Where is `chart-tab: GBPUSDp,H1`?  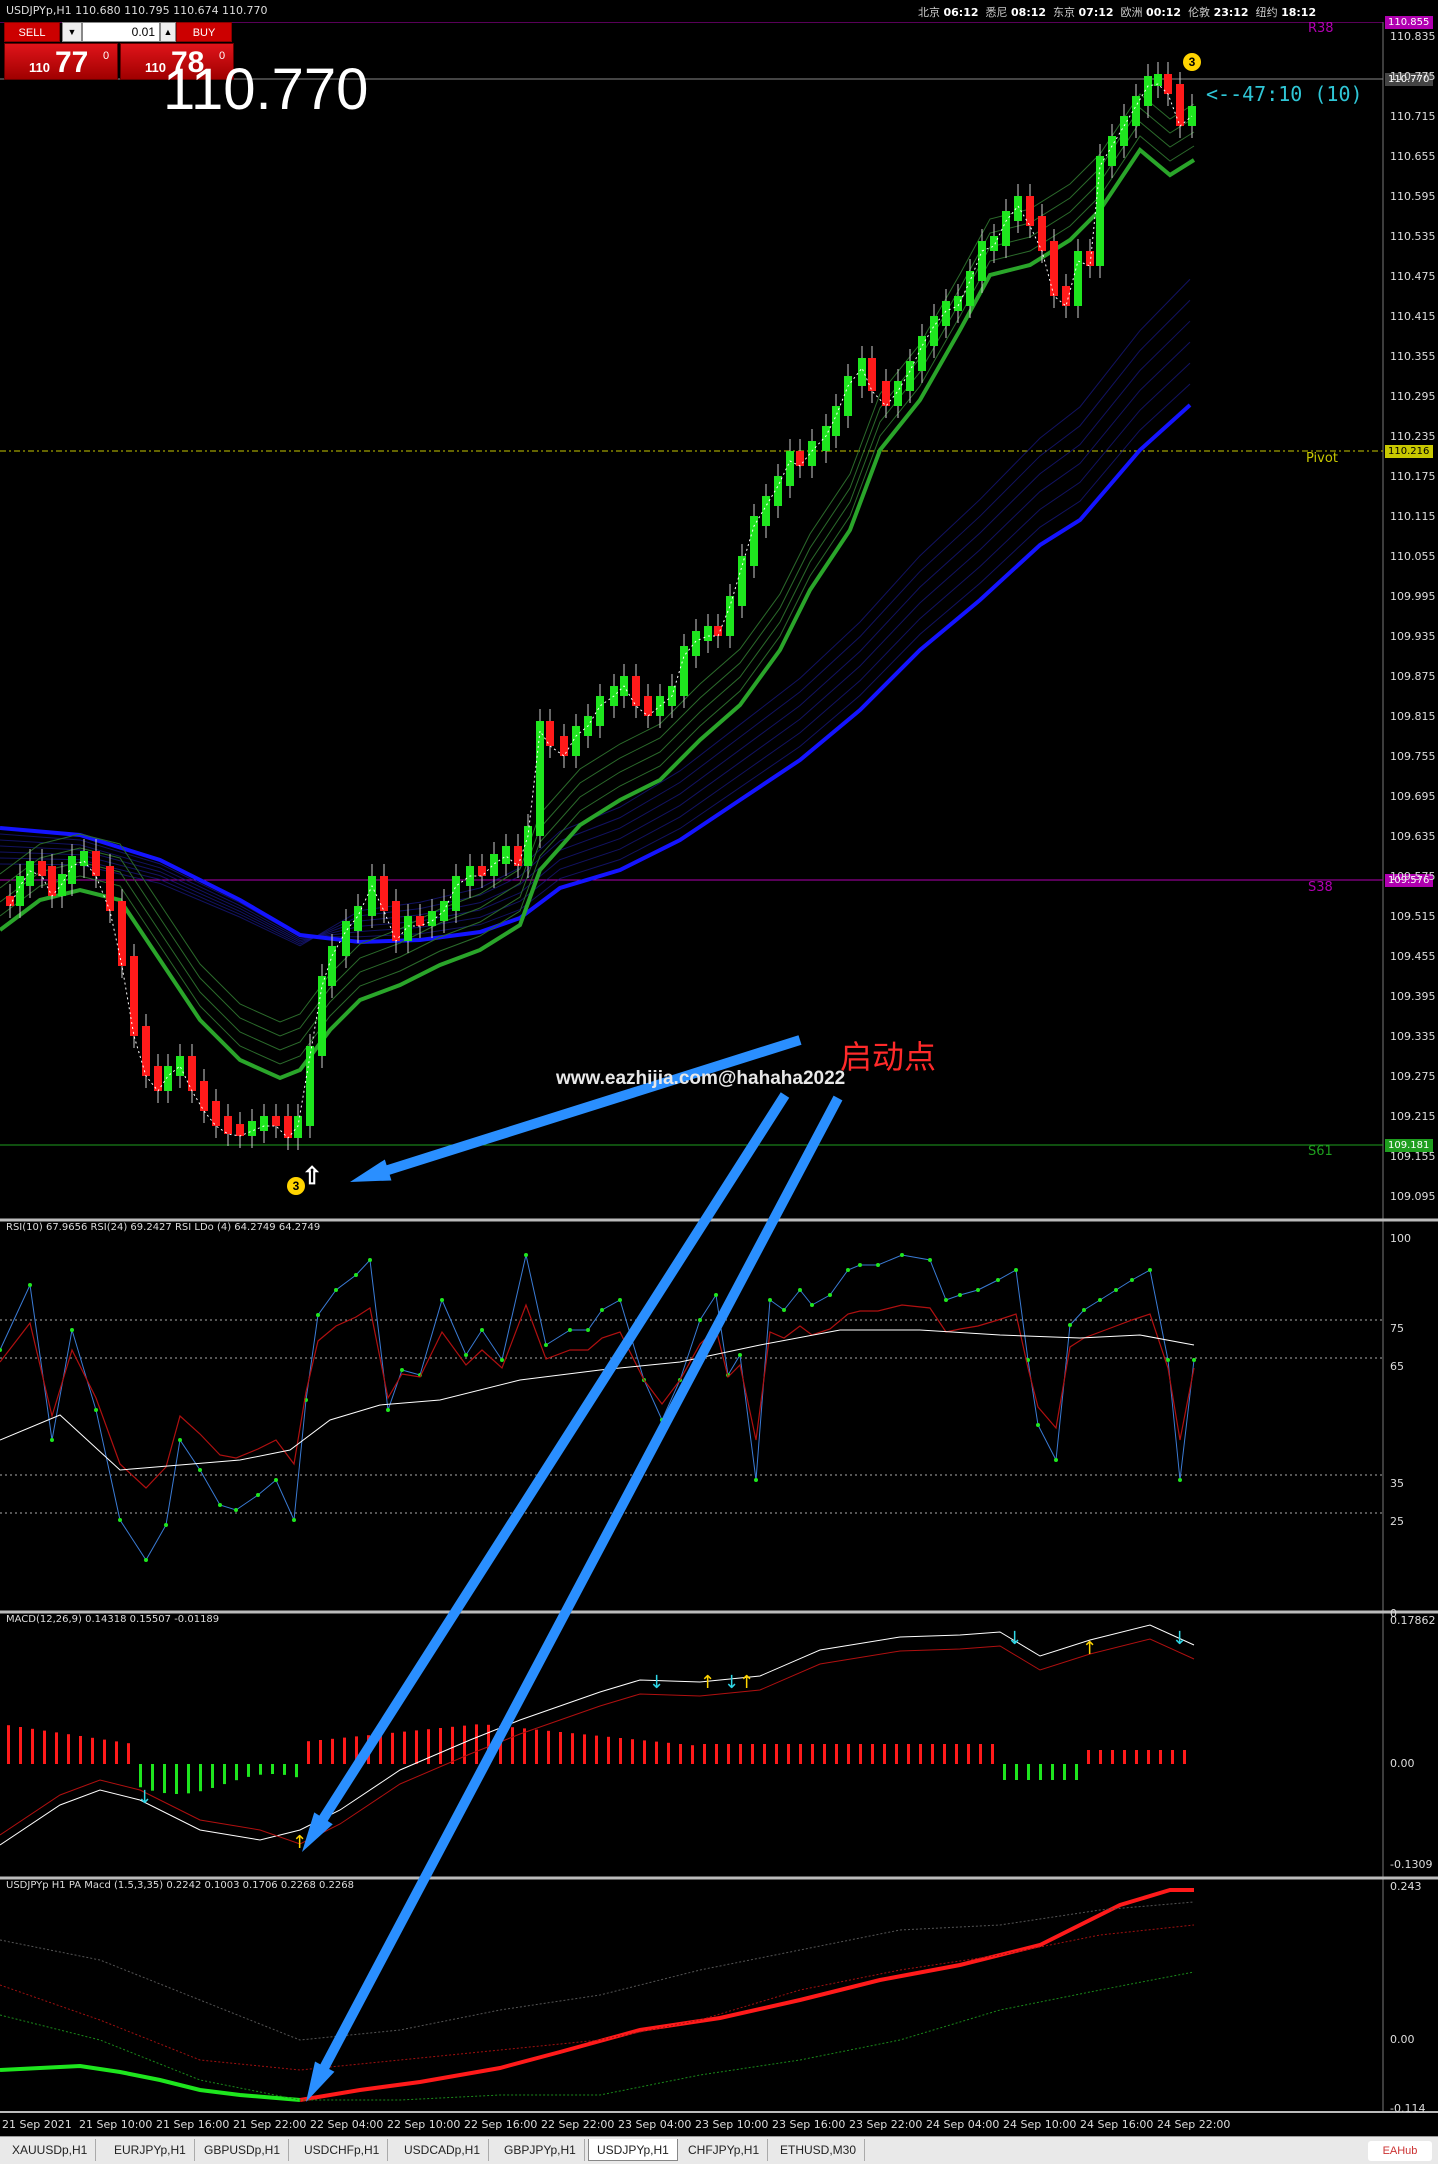 chart-tab: GBPUSDp,H1 is located at coordinates (243, 2150).